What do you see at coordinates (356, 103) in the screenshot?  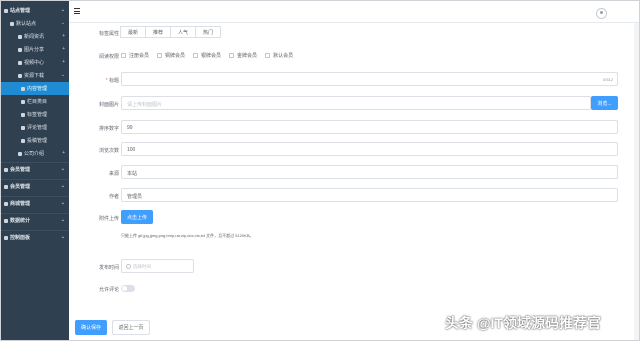 I see `cover-input: 请上传封面图片` at bounding box center [356, 103].